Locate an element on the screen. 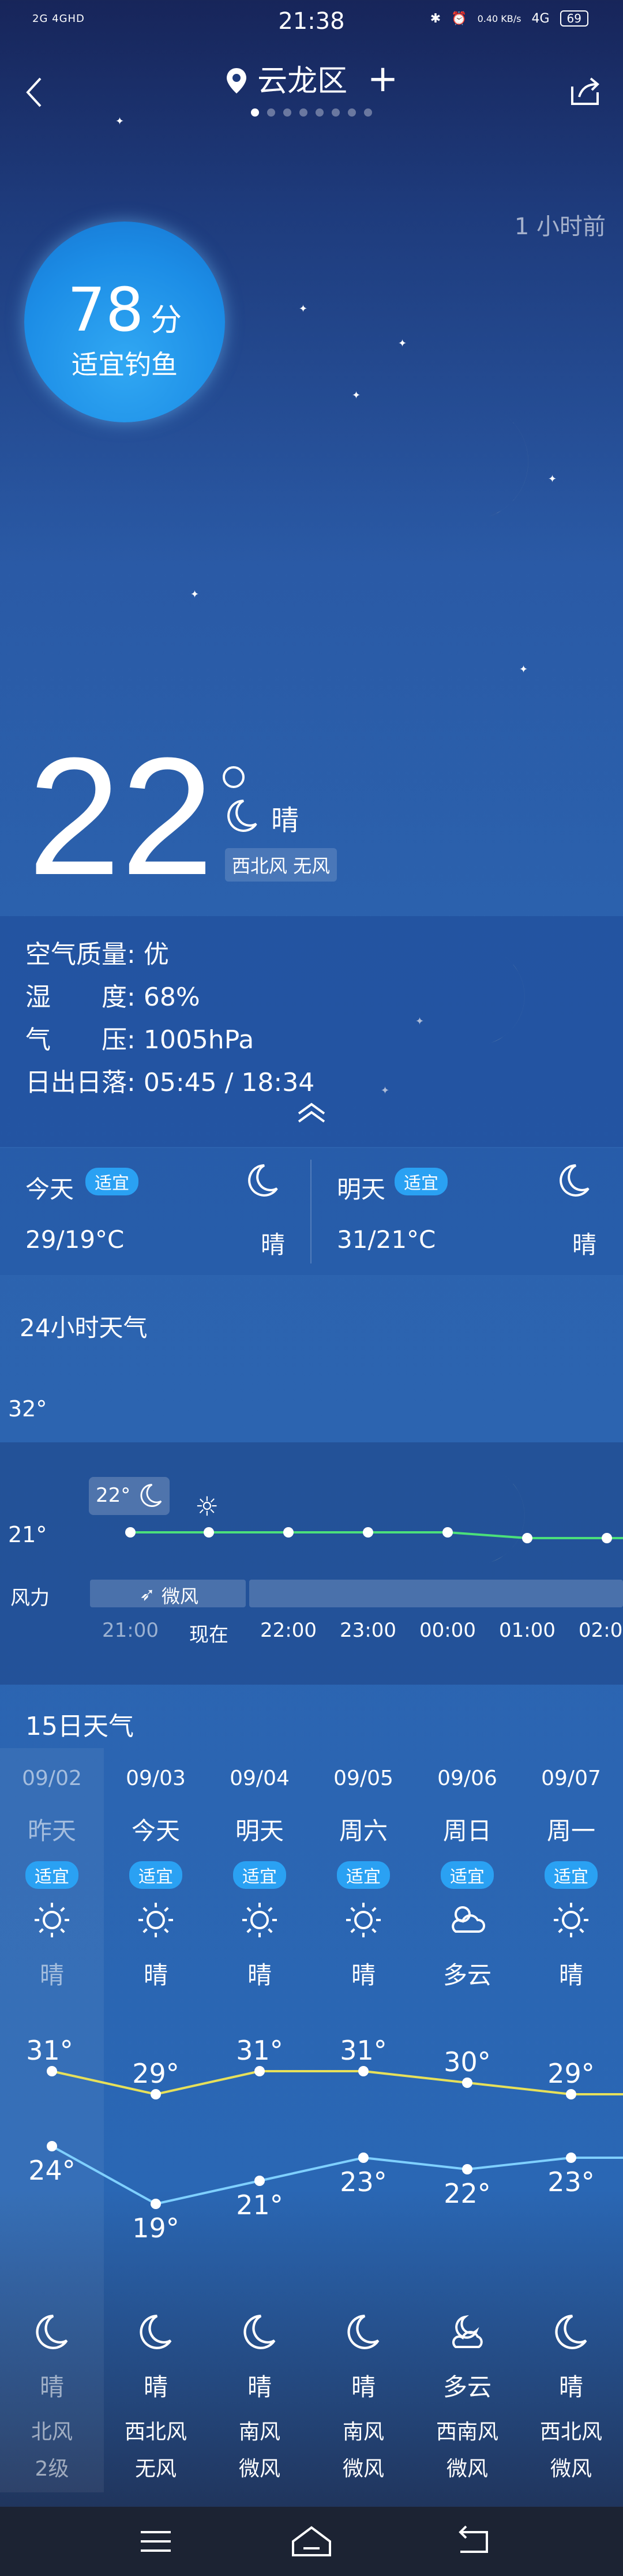  today-tomorrow-panel: 今天 适宜 29/19°C 晴 明天 适宜 31/21°C 晴 is located at coordinates (311, 1211).